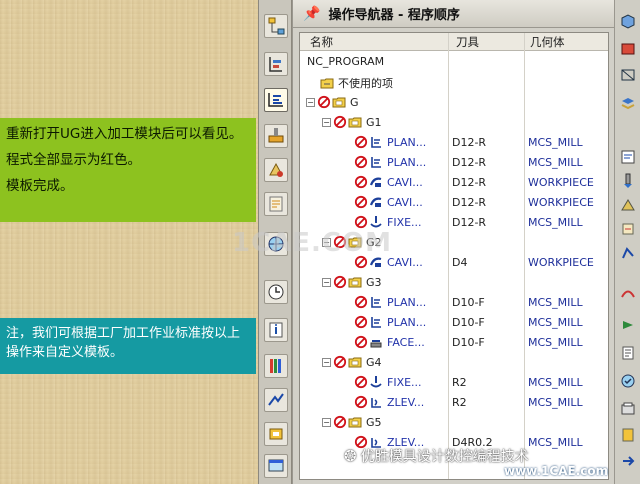 Image resolution: width=640 pixels, height=484 pixels. I want to click on cavity-op-icon, so click(376, 182).